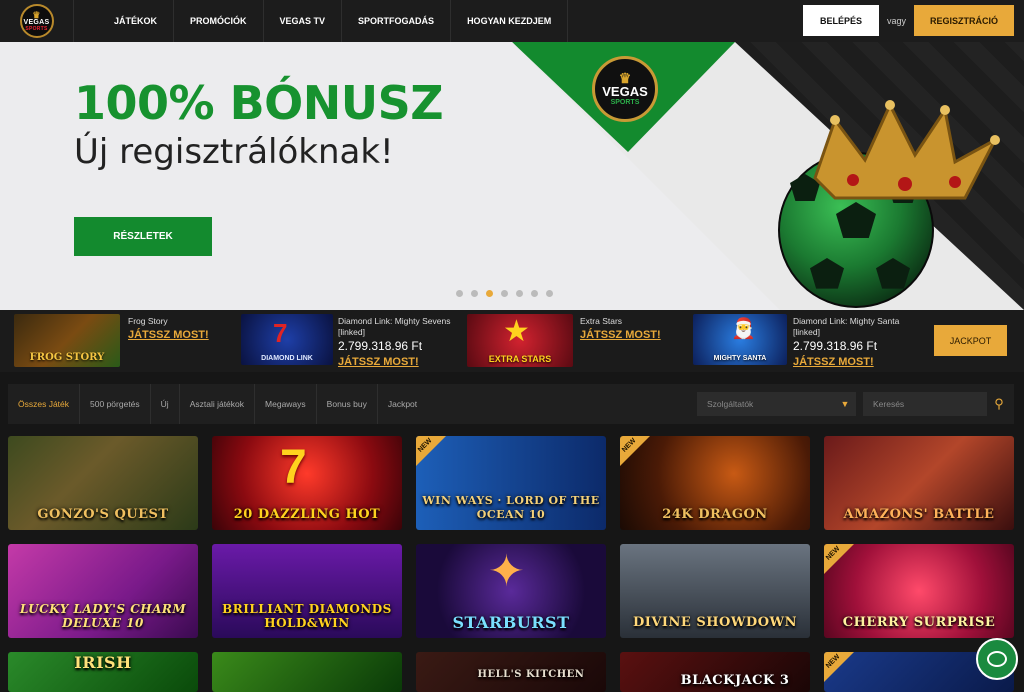 Image resolution: width=1024 pixels, height=692 pixels. Describe the element at coordinates (970, 340) in the screenshot. I see `jackpot-button: JACKPOT` at that location.